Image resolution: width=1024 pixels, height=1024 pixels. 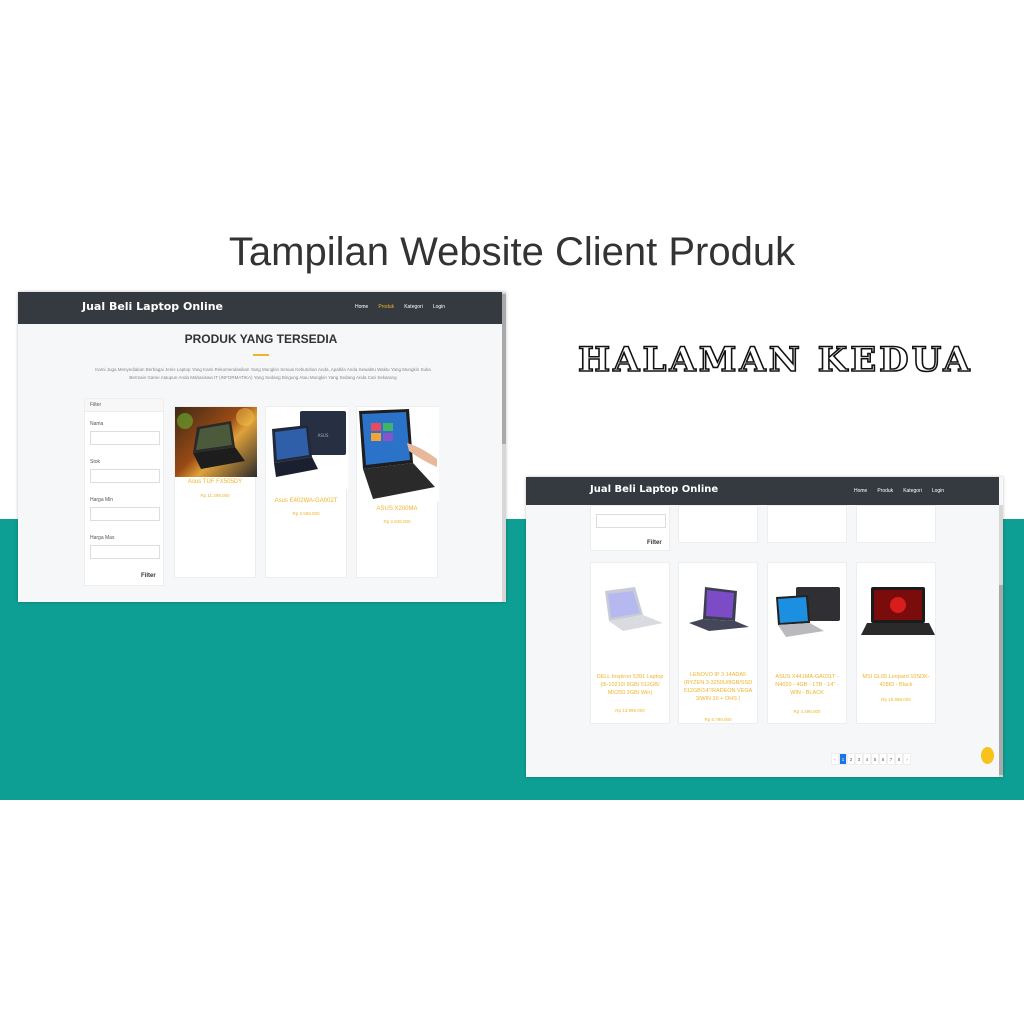 I want to click on pagination-page: 2, so click(x=851, y=759).